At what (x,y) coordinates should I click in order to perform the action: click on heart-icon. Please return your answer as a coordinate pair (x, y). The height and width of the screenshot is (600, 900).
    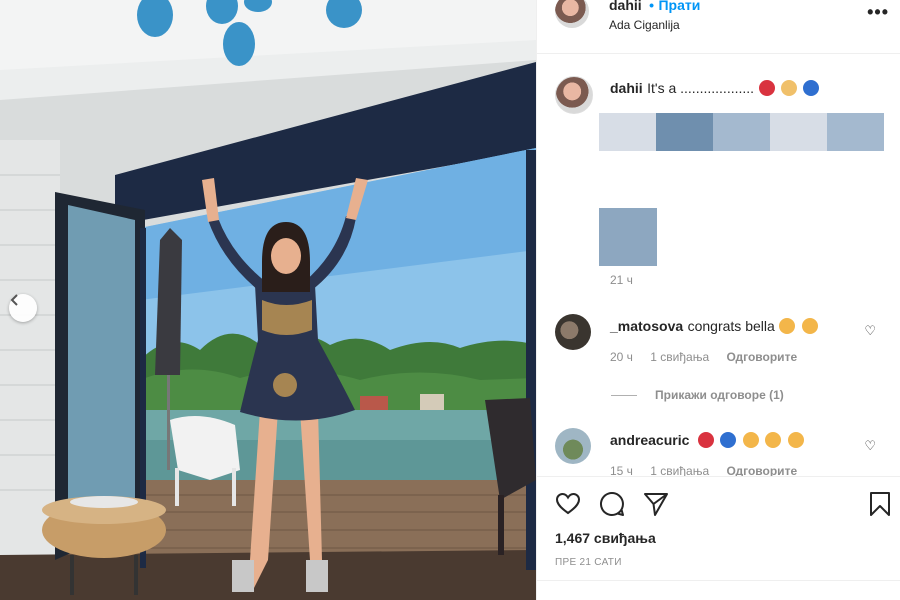
    Looking at the image, I should click on (568, 504).